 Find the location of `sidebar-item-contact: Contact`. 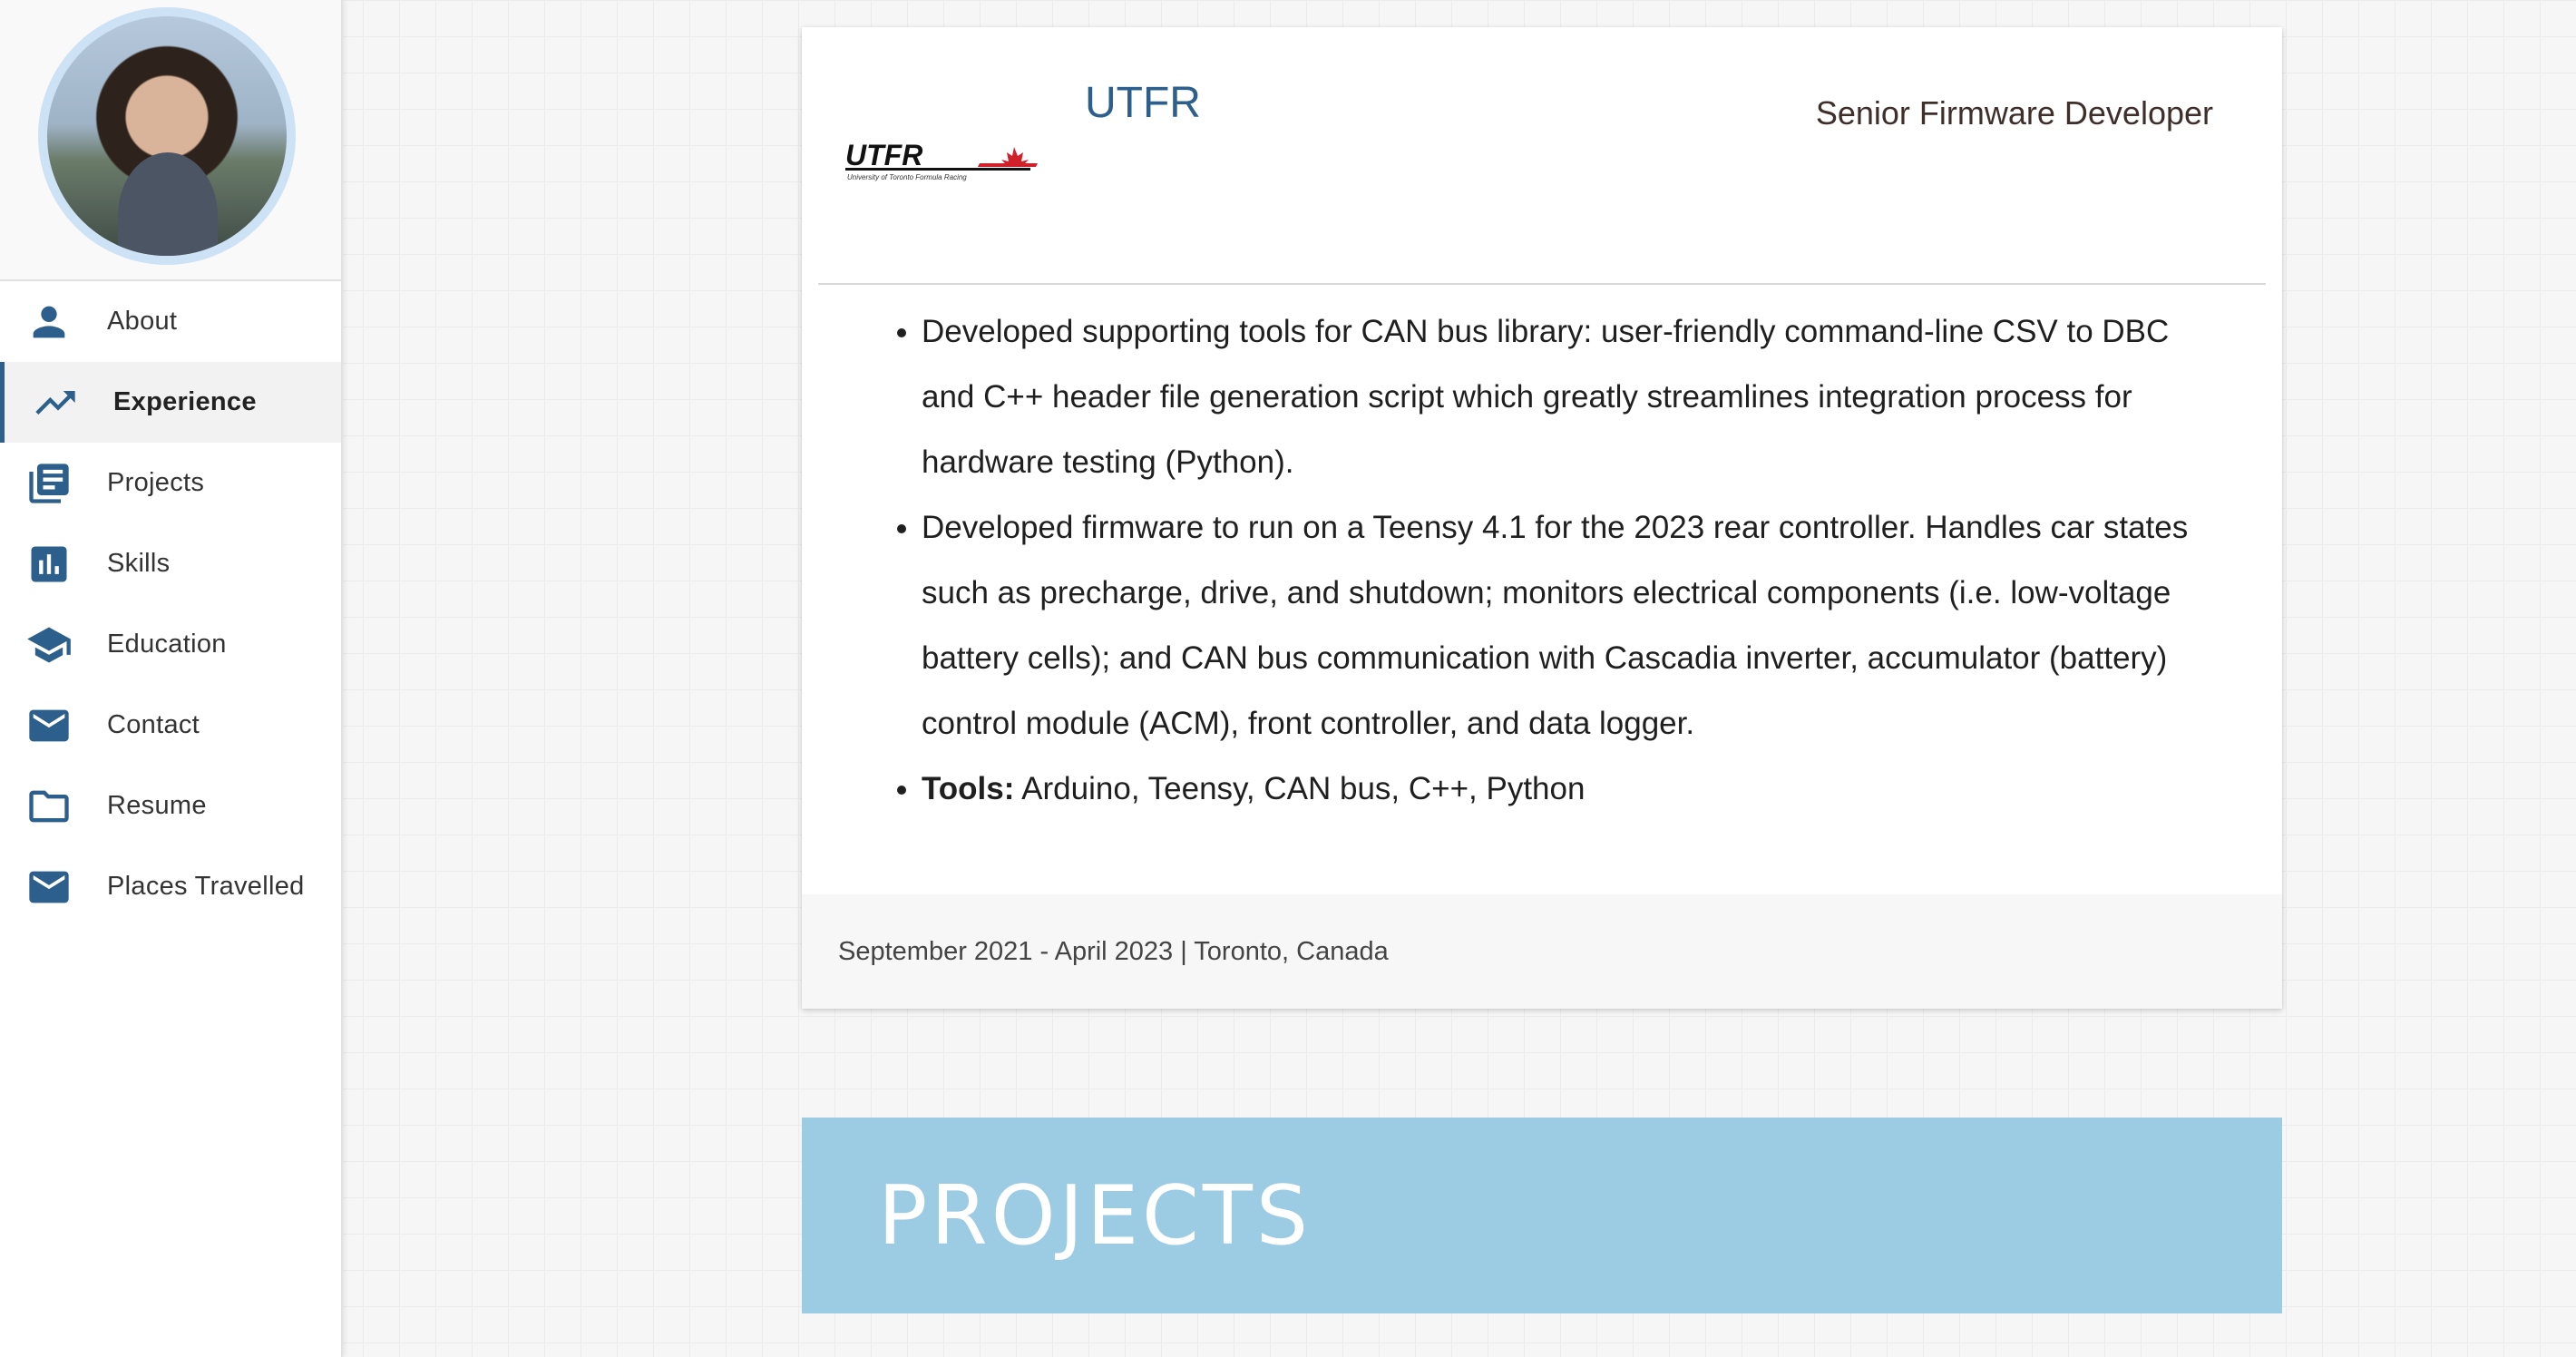

sidebar-item-contact: Contact is located at coordinates (170, 726).